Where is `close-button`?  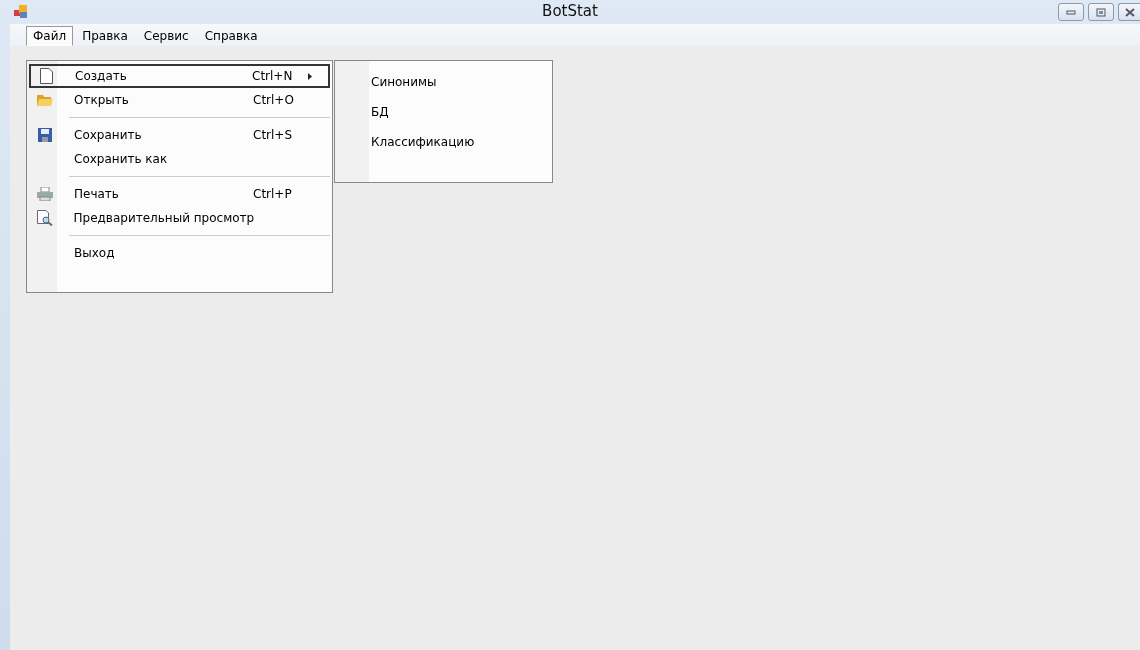 close-button is located at coordinates (1129, 12).